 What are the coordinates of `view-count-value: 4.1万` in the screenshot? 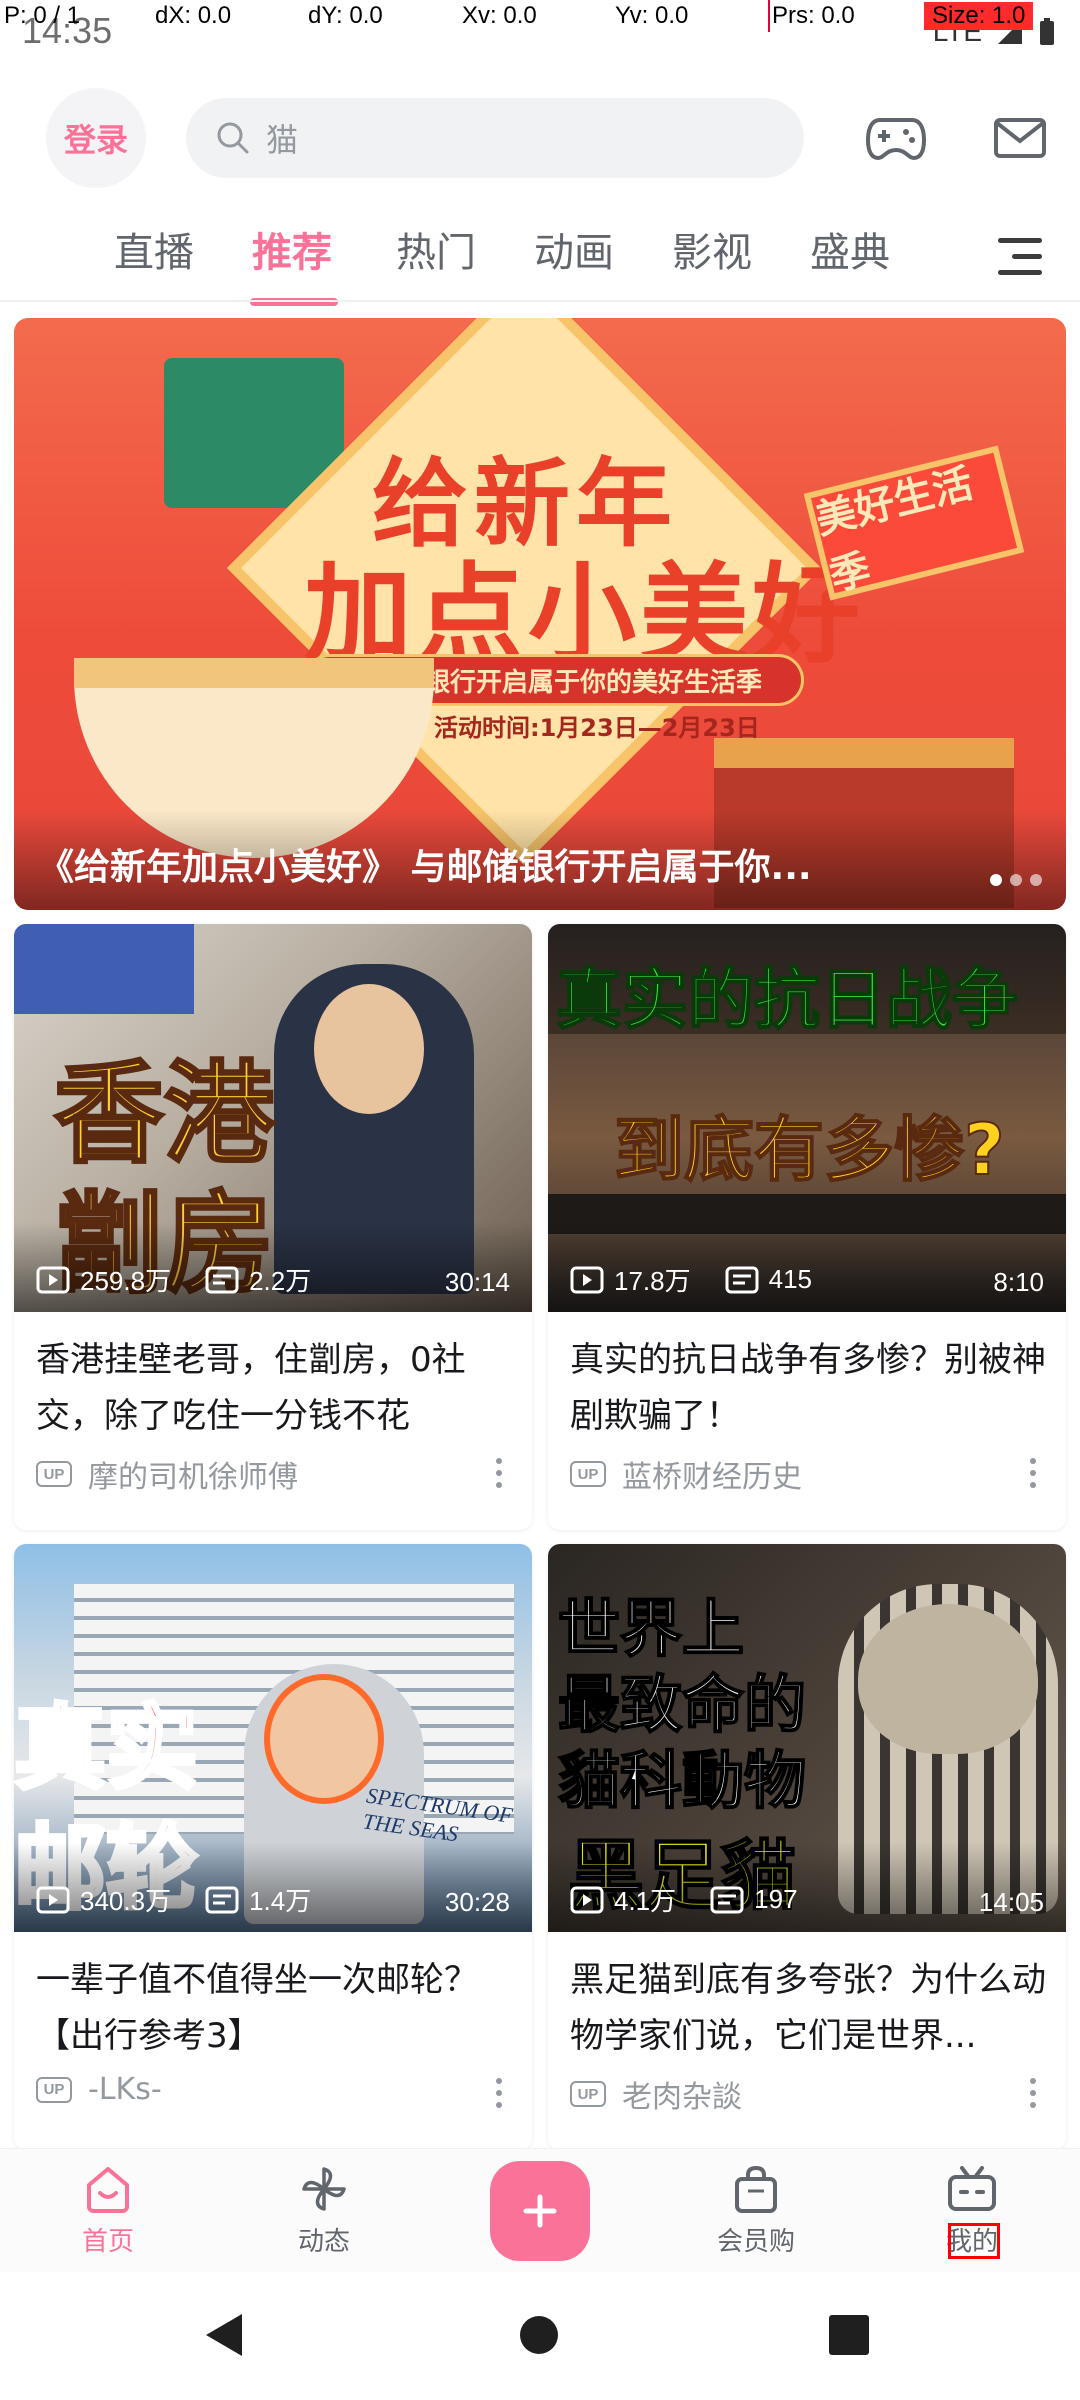 It's located at (645, 1901).